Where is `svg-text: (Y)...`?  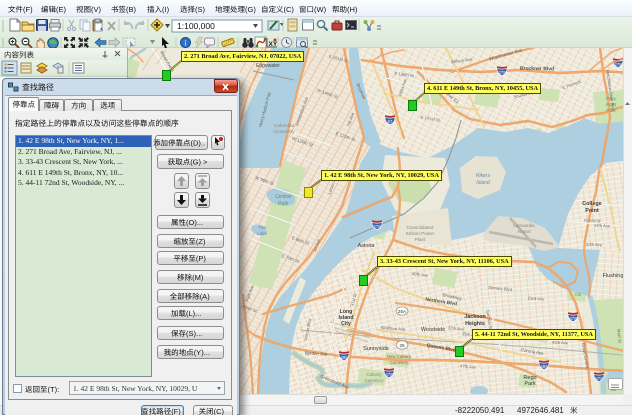
svg-text: (Y)... is located at coordinates (202, 352).